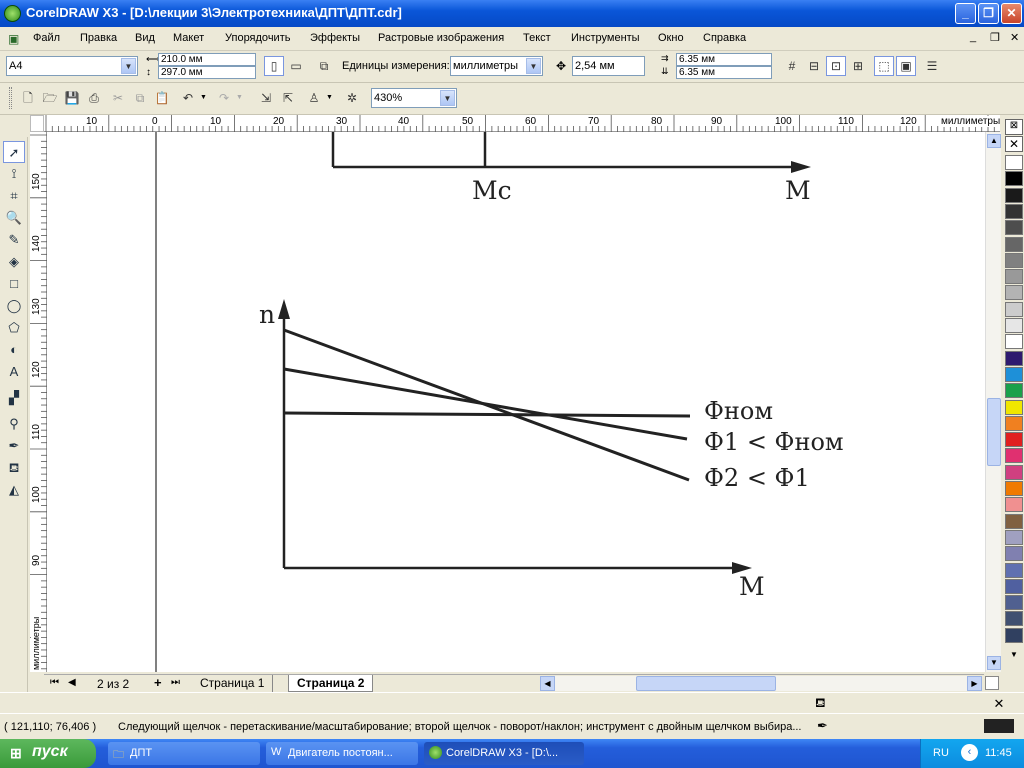 The image size is (1024, 768). Describe the element at coordinates (188, 38) in the screenshot. I see `menu-layout: Макет` at that location.